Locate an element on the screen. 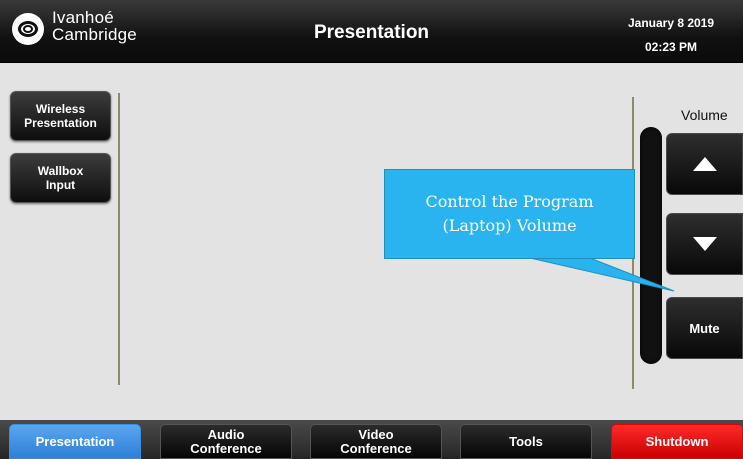  tab-label: Shutdown is located at coordinates (677, 441).